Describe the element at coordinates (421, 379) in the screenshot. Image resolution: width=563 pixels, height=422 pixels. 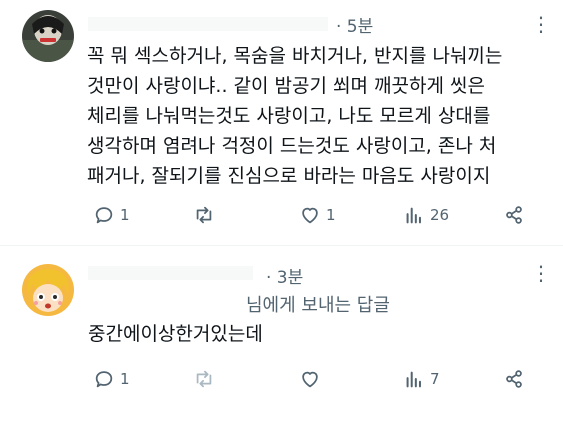
I see `views-button: 7` at that location.